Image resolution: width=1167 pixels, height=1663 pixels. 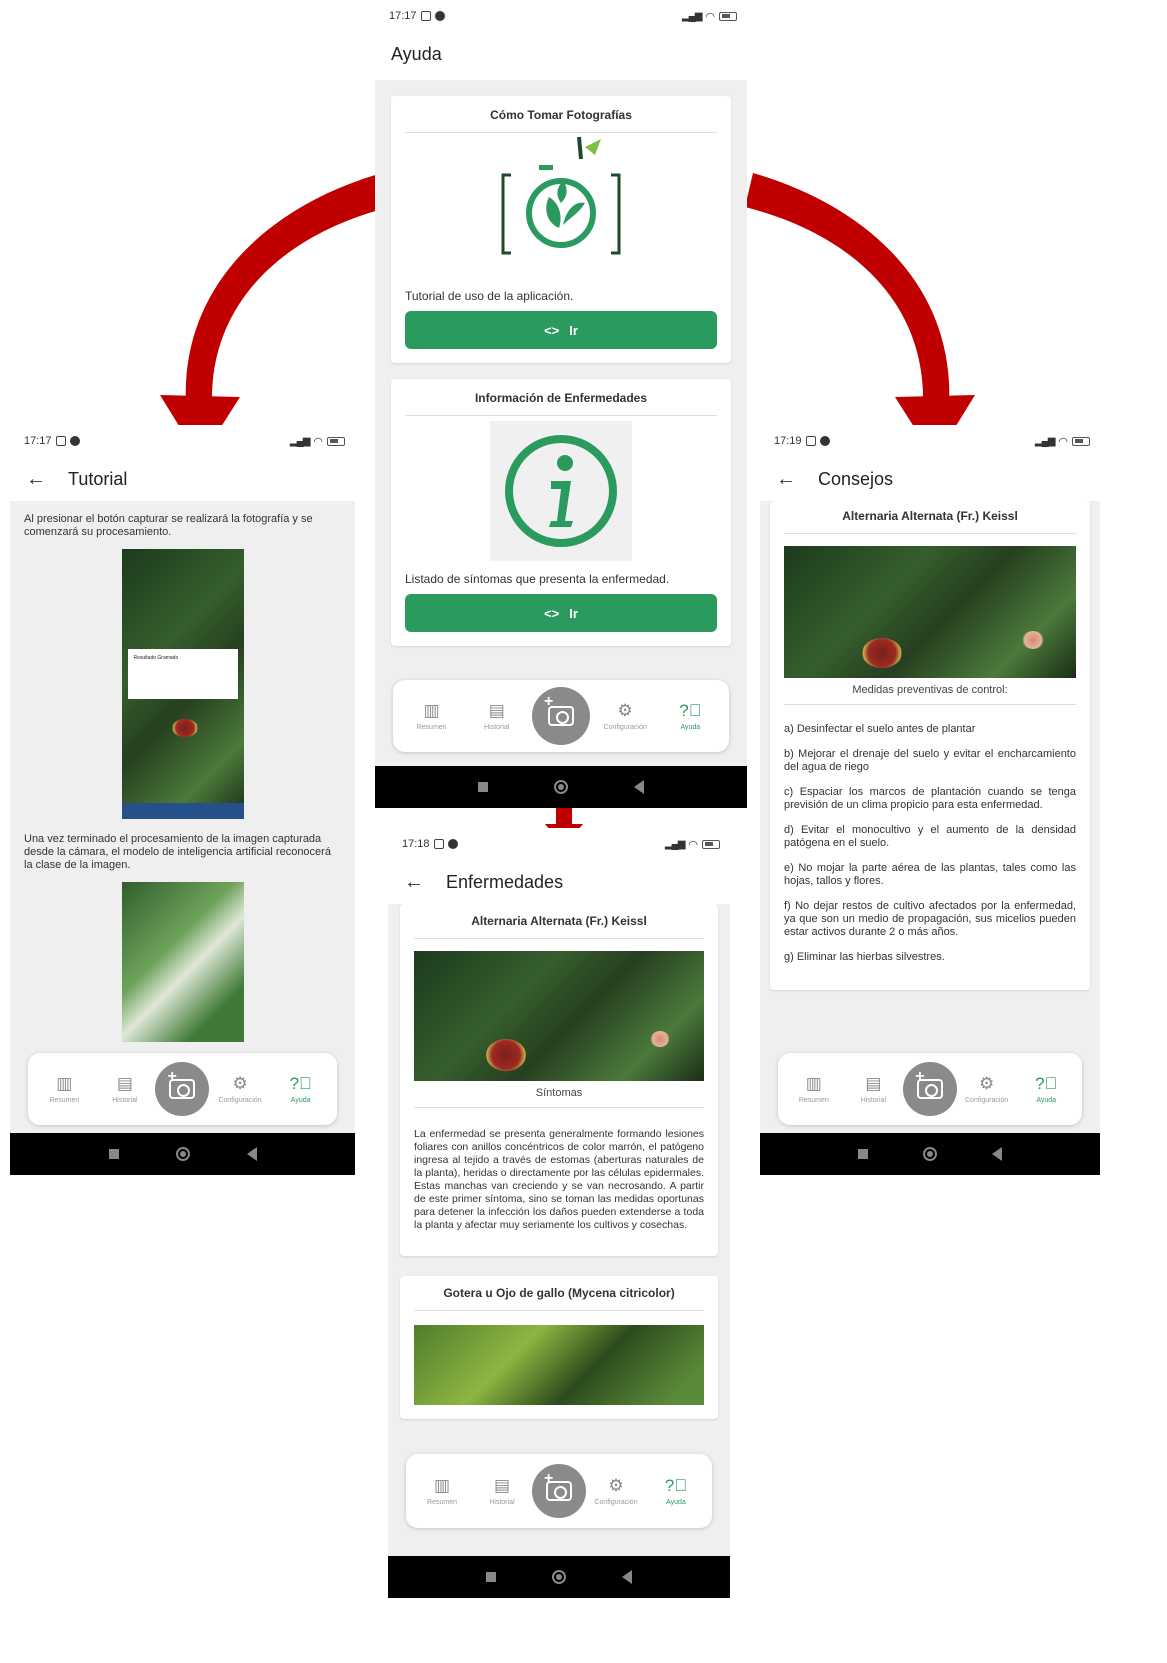 I want to click on page-title: Enfermedades, so click(x=505, y=881).